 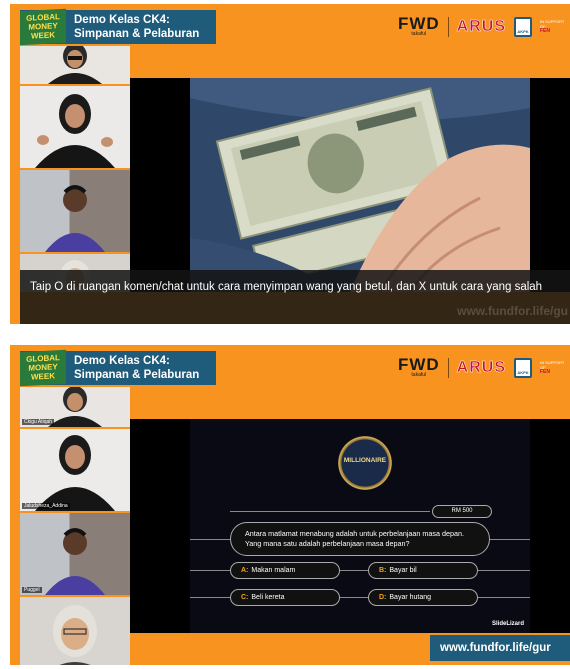 What do you see at coordinates (512, 311) in the screenshot?
I see `watermark-url: www.fundfor.life/gu` at bounding box center [512, 311].